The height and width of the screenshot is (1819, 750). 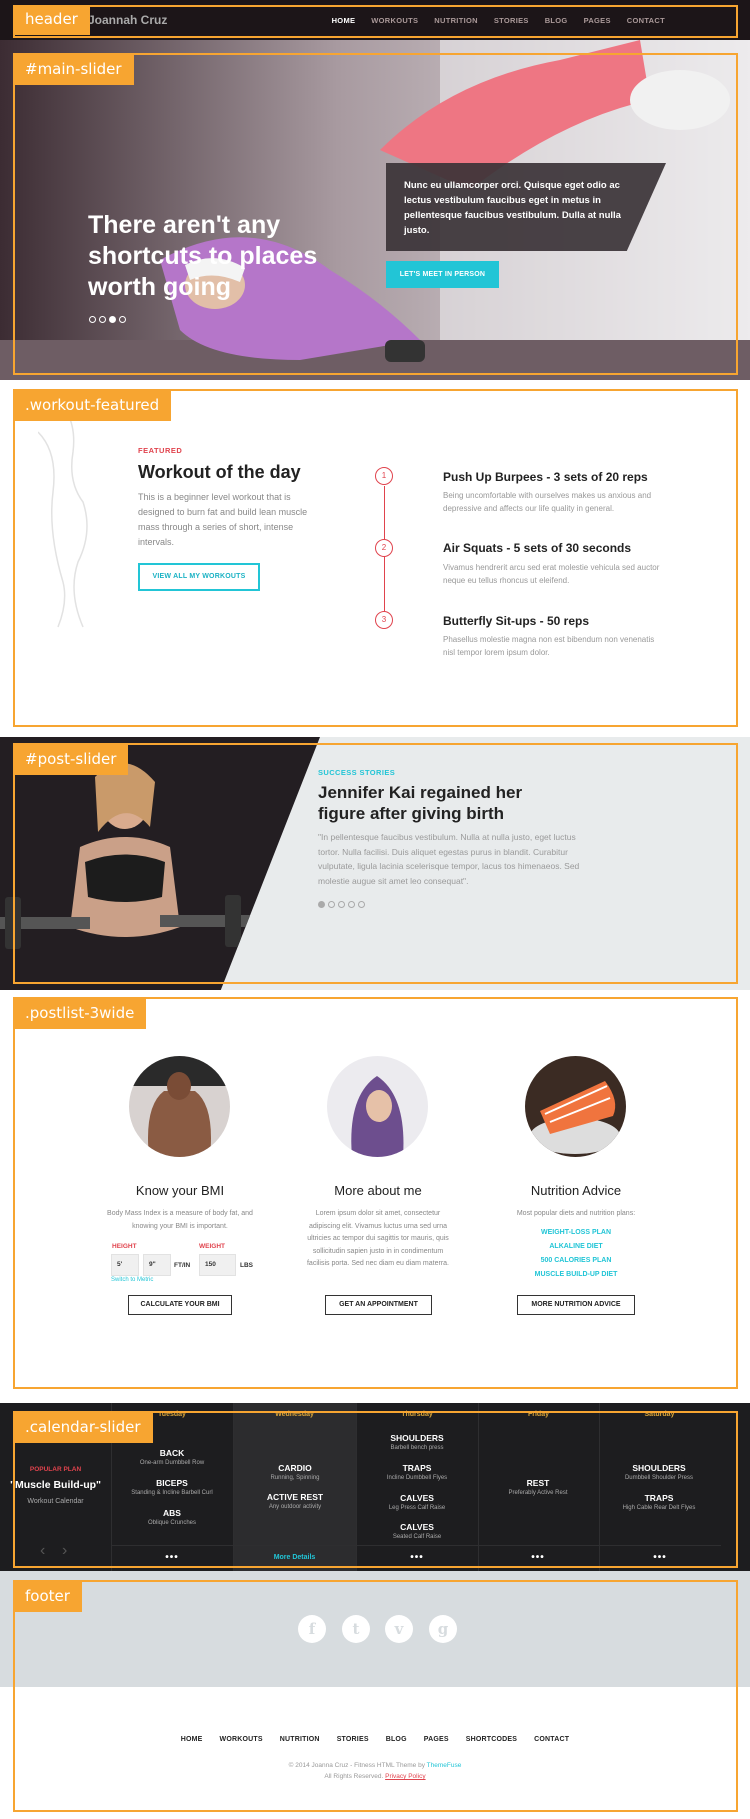 What do you see at coordinates (491, 1739) in the screenshot?
I see `footer-nav-shortcodes: SHORTCODES` at bounding box center [491, 1739].